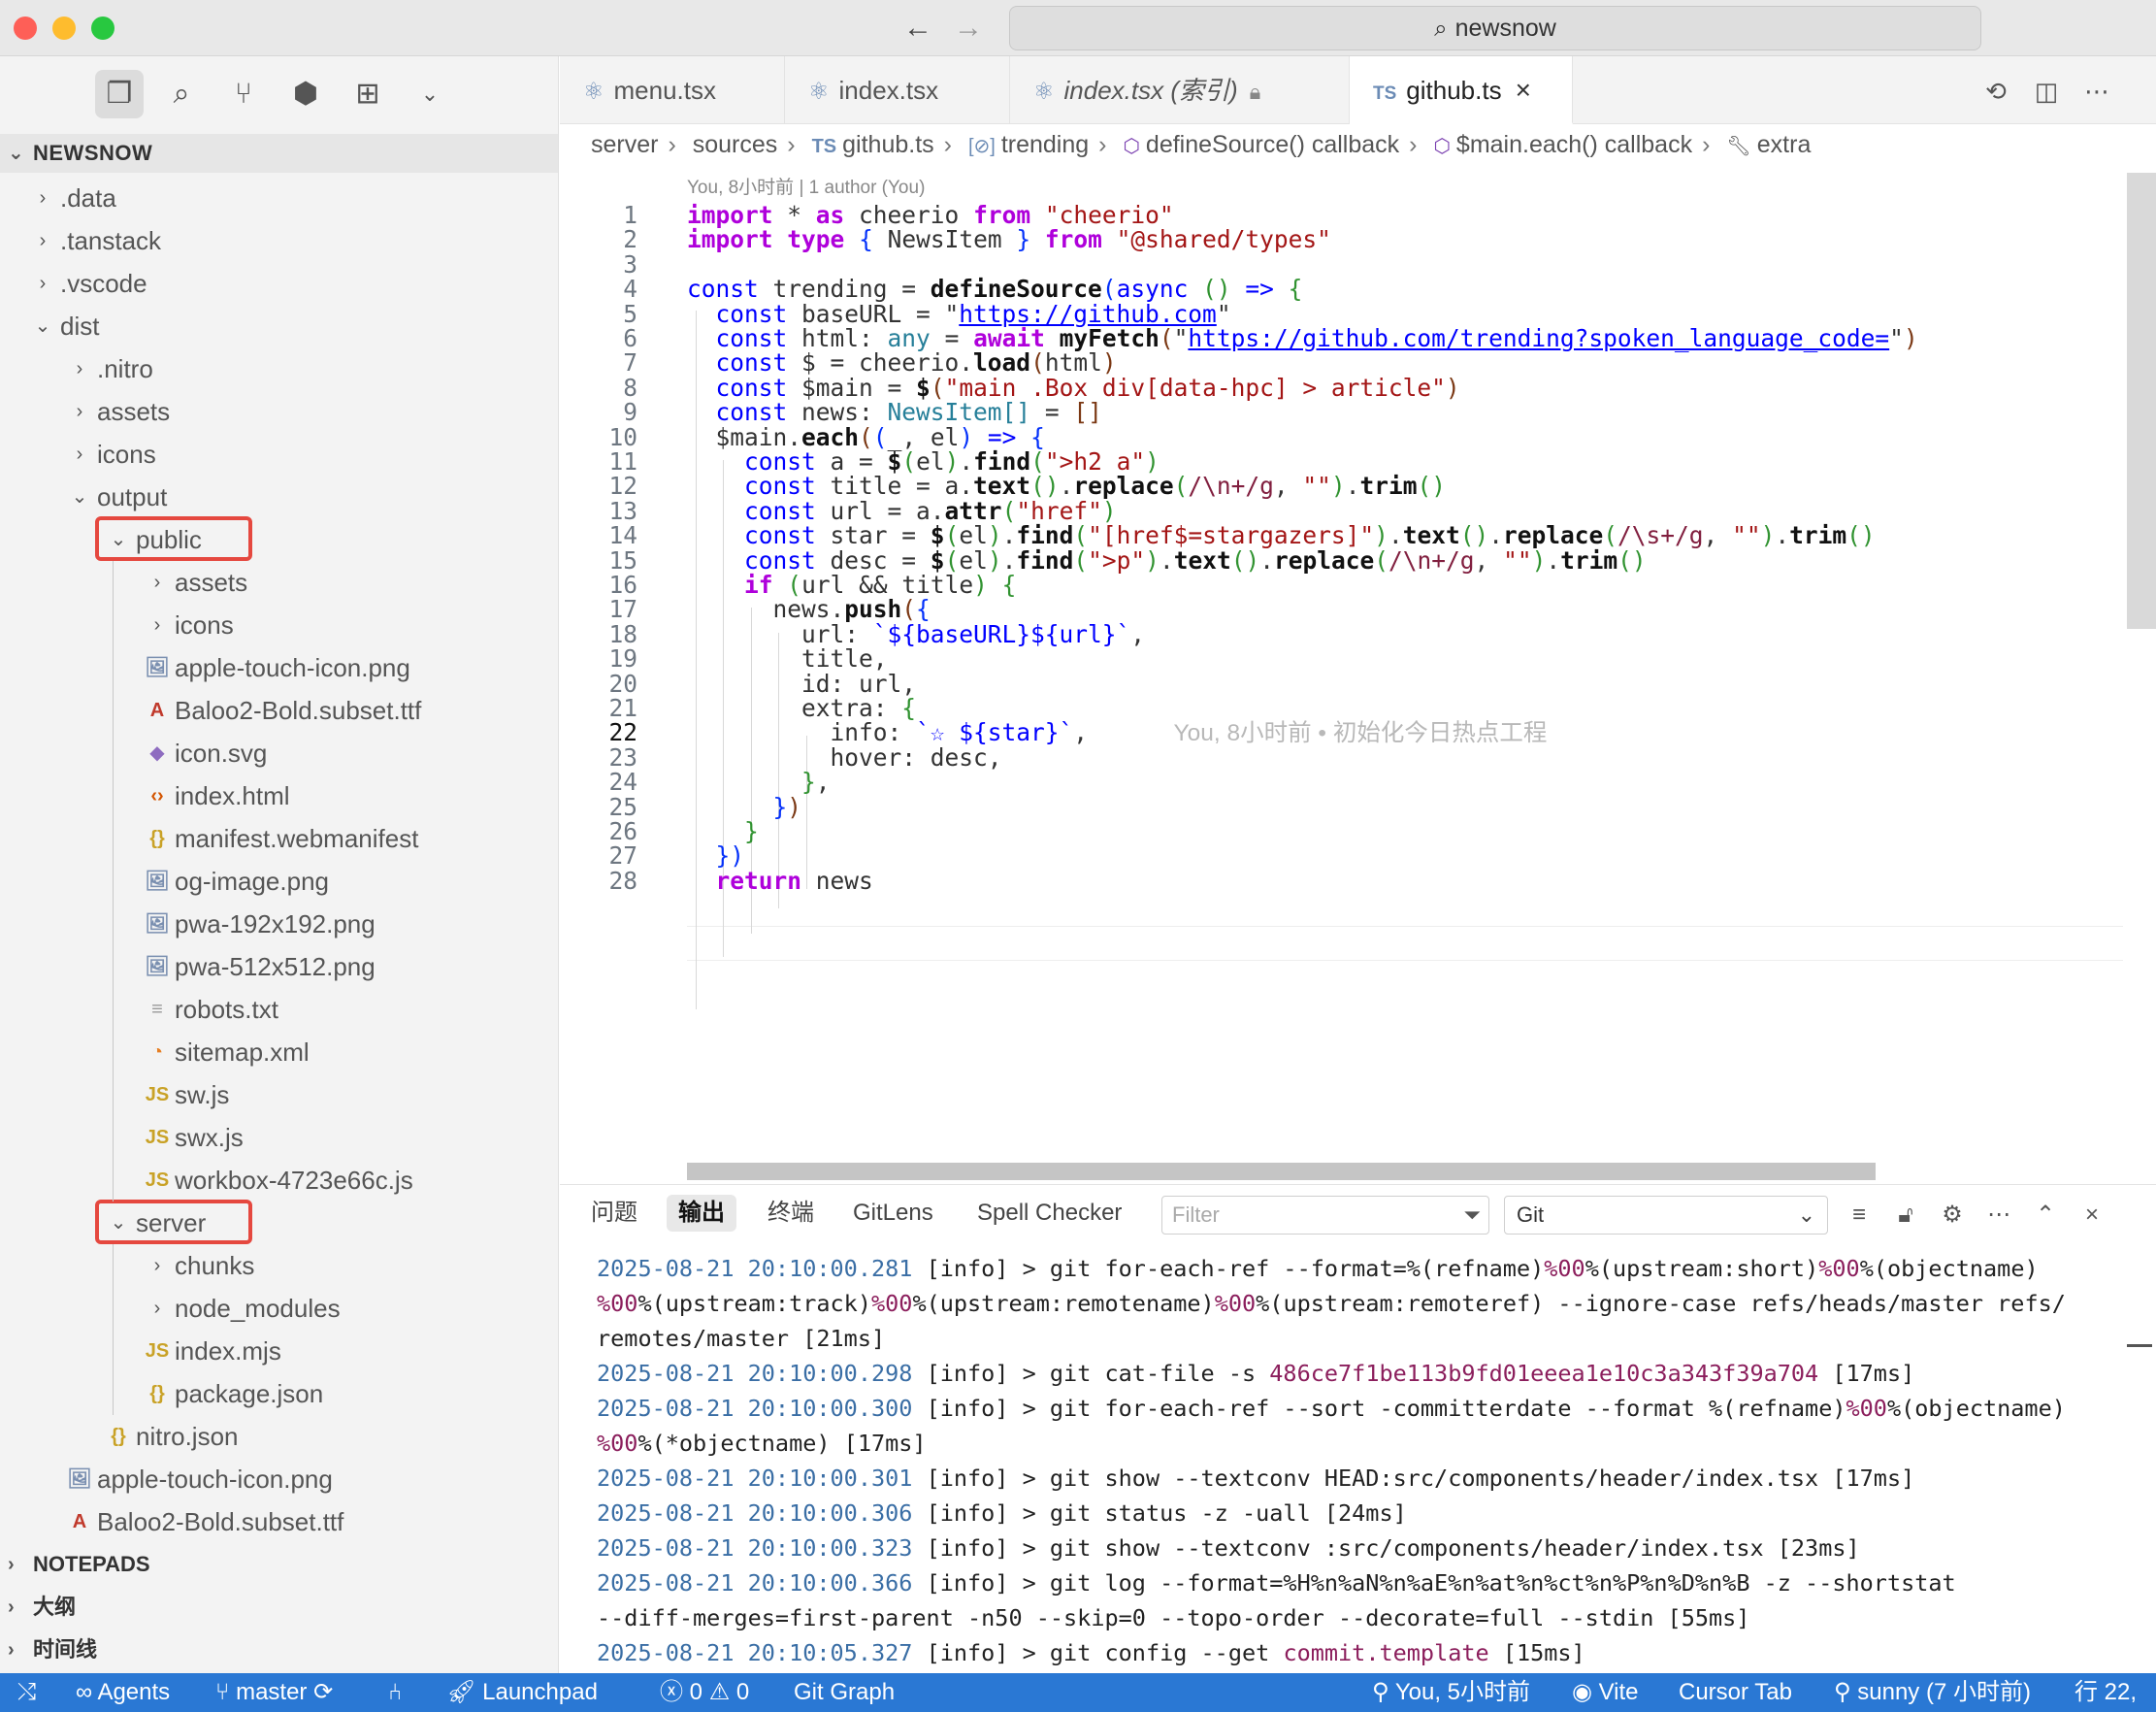  What do you see at coordinates (242, 1052) in the screenshot?
I see `tree-item-label: sitemap.xml` at bounding box center [242, 1052].